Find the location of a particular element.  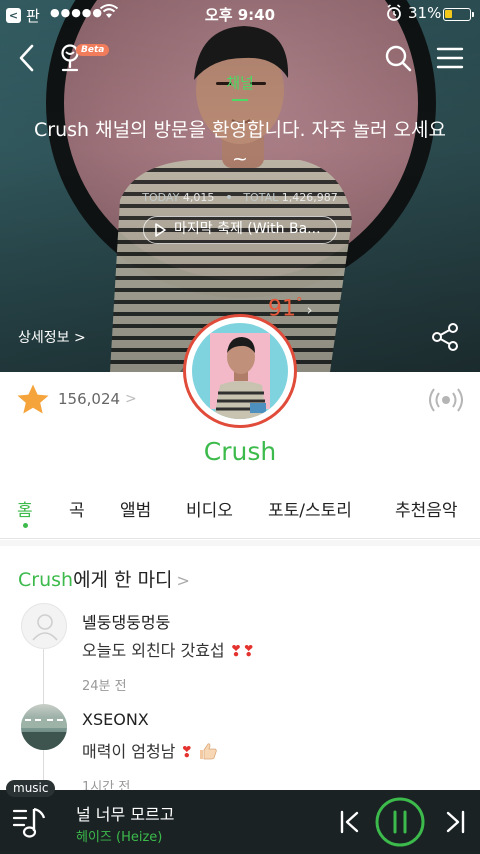

welcome-message: Crush 채널의 방문을 환영합니다. 자주 놀러 오세요~ is located at coordinates (240, 144).